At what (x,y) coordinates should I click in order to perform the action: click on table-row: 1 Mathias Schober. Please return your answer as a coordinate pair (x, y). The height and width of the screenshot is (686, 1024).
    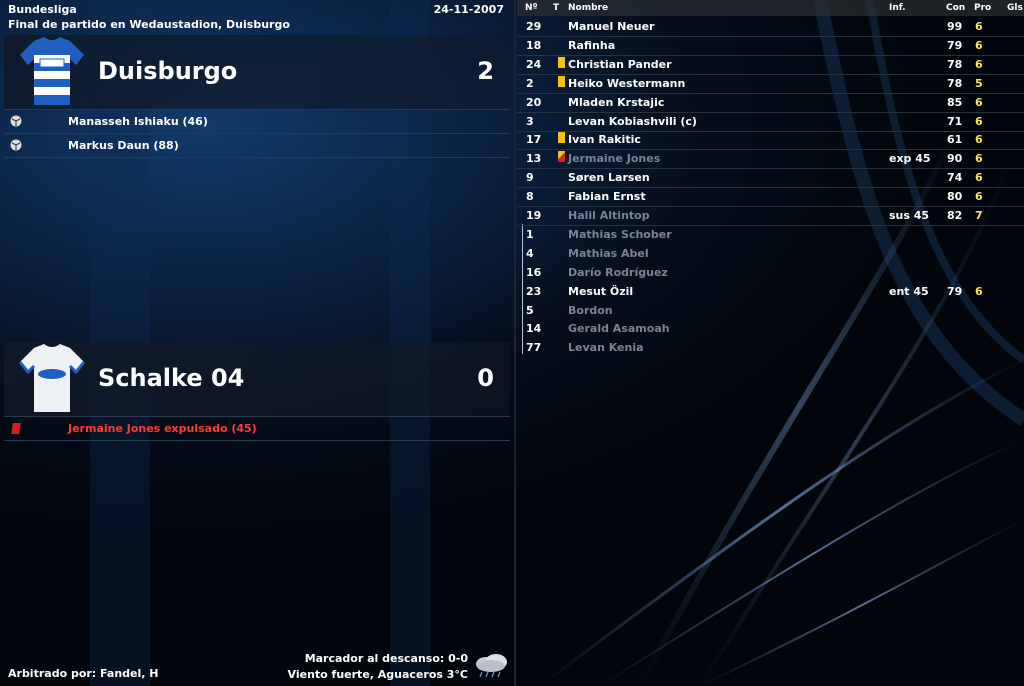
    Looking at the image, I should click on (770, 234).